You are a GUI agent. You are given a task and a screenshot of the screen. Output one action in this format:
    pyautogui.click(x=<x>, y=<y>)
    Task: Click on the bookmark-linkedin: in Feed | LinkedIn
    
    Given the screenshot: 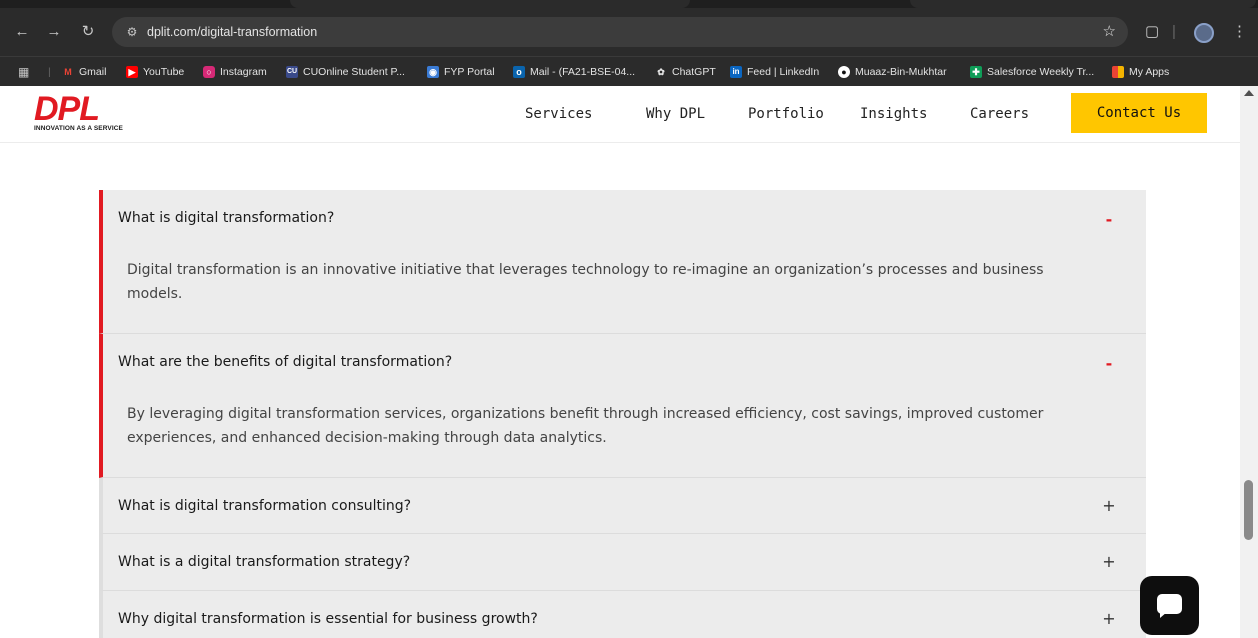 What is the action you would take?
    pyautogui.click(x=774, y=72)
    